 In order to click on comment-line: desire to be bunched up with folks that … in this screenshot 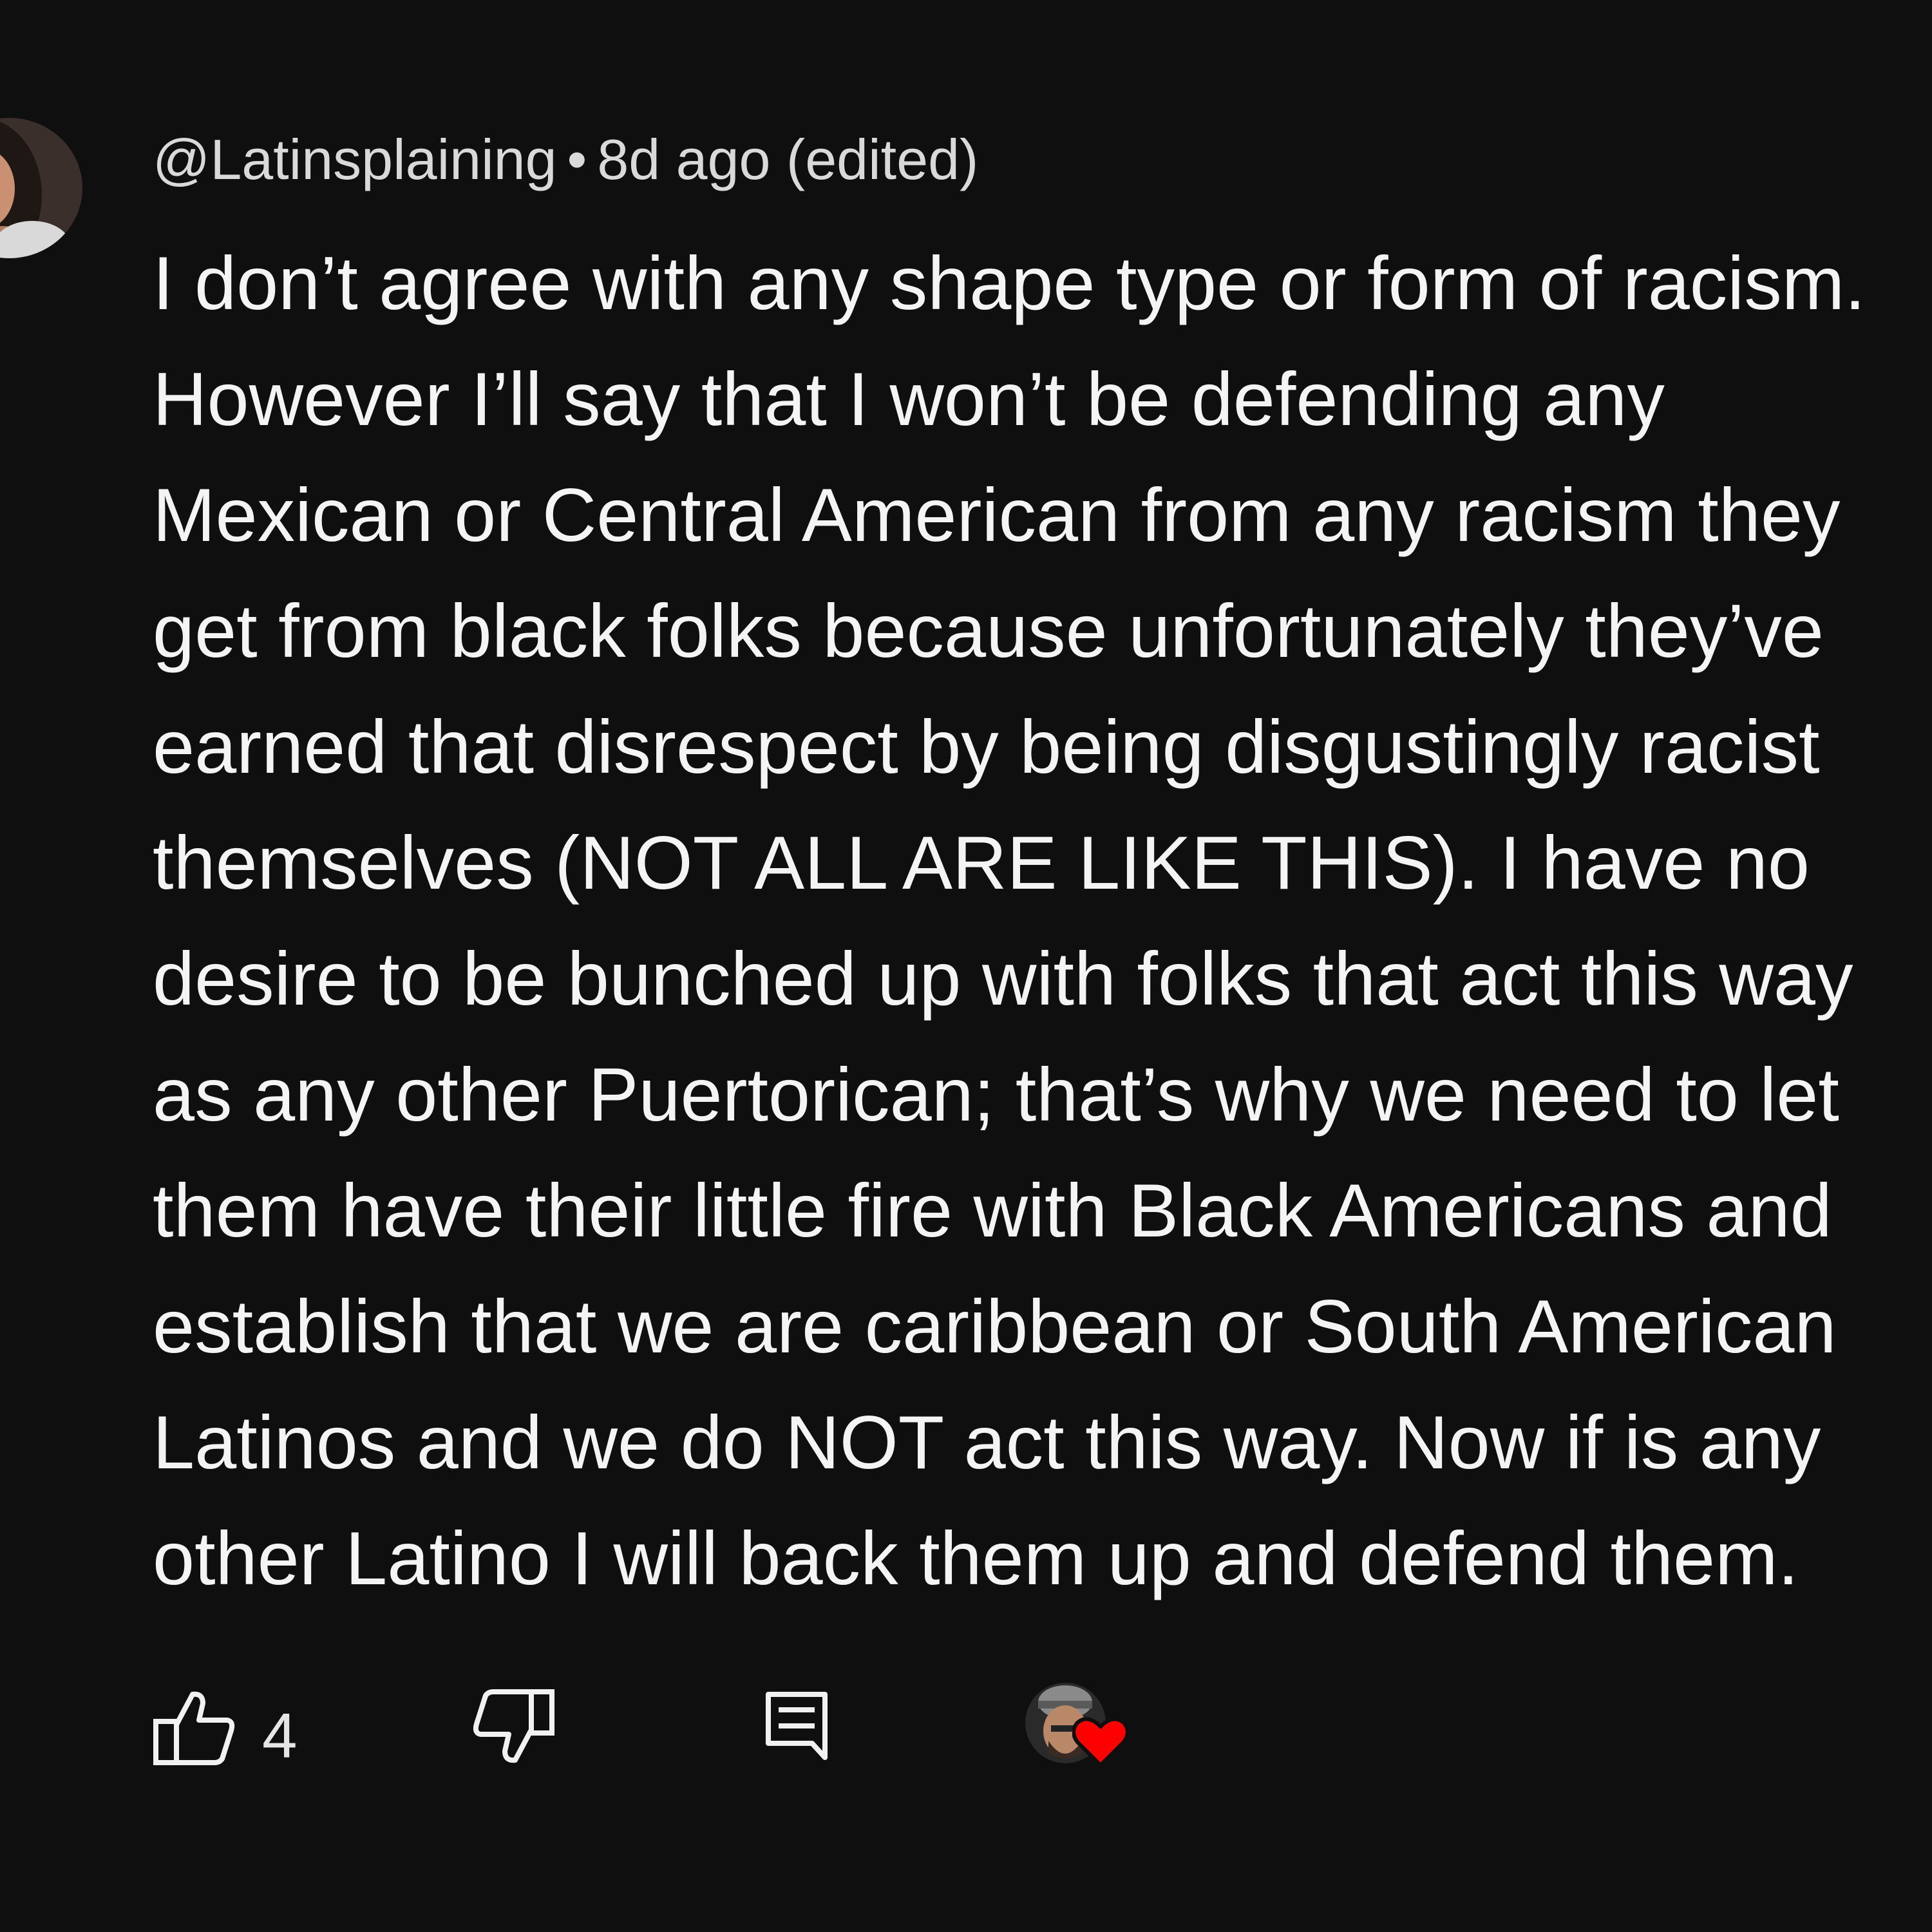, I will do `click(1003, 978)`.